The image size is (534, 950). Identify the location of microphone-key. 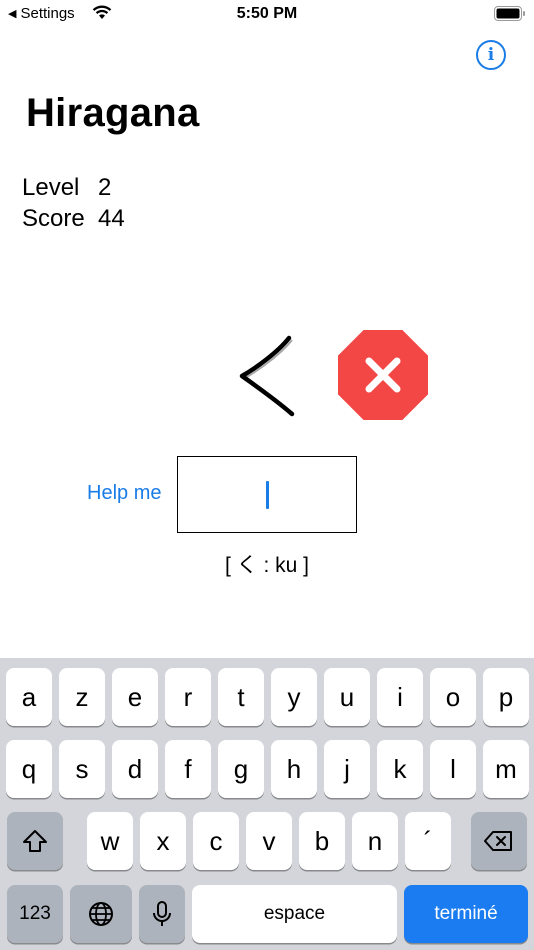
(162, 914).